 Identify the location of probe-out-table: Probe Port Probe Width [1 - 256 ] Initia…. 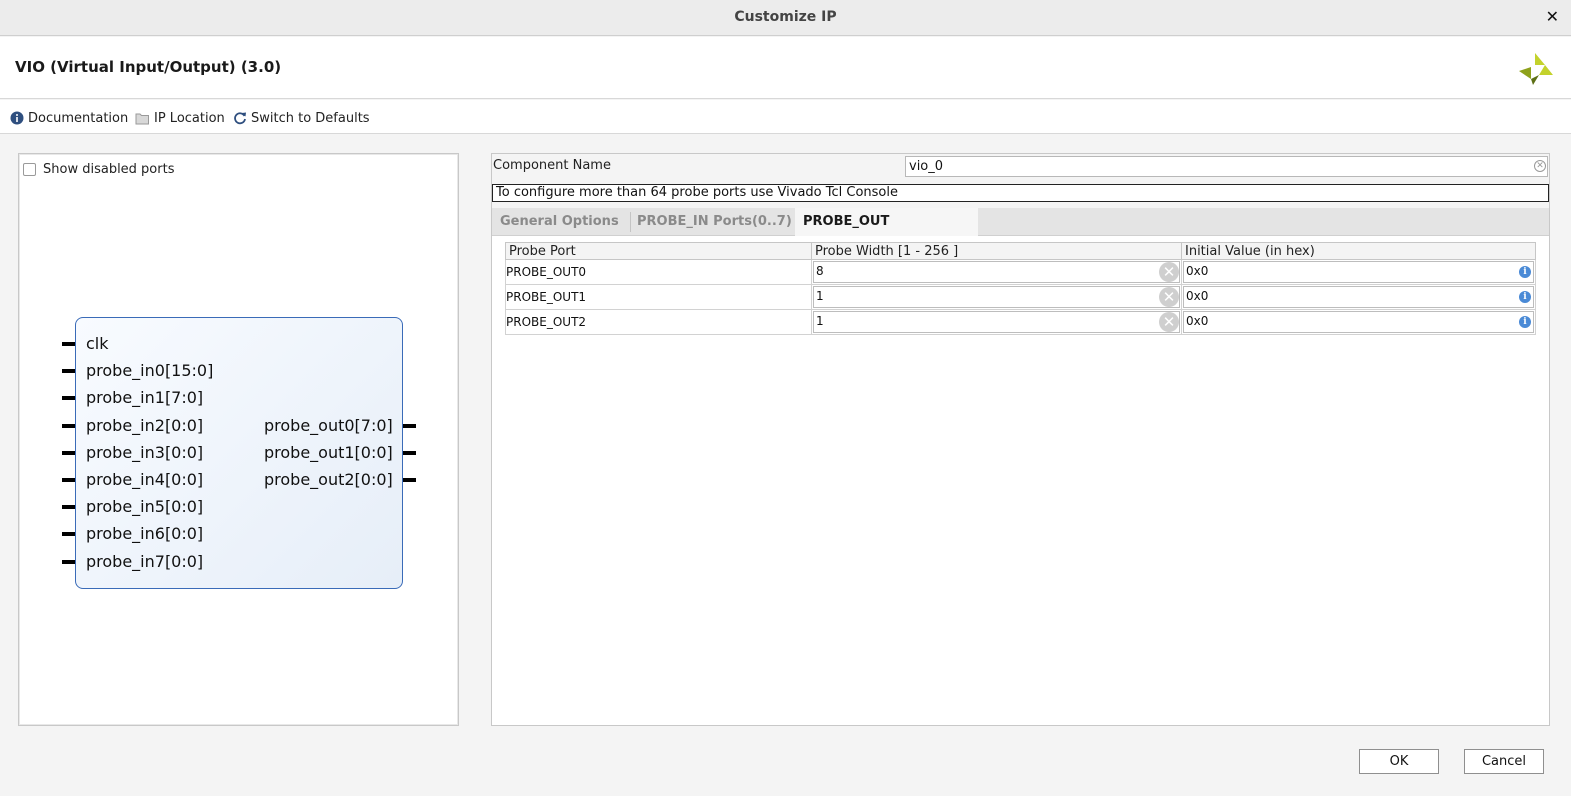
(1020, 288).